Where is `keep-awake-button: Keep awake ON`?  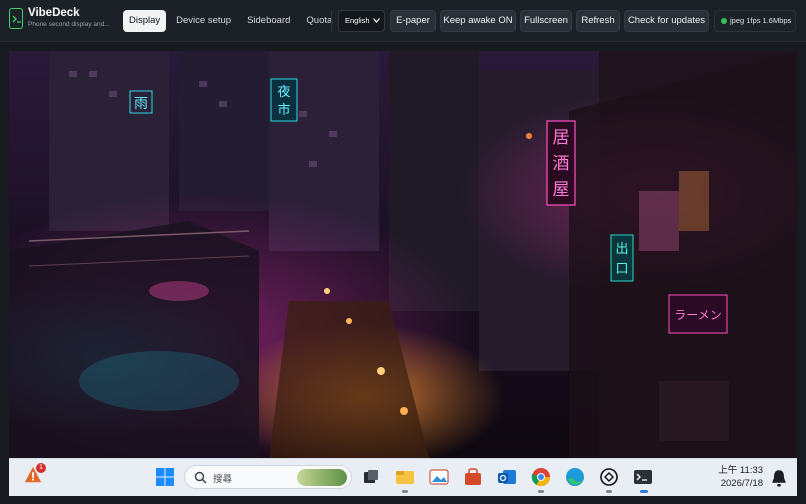 keep-awake-button: Keep awake ON is located at coordinates (478, 21).